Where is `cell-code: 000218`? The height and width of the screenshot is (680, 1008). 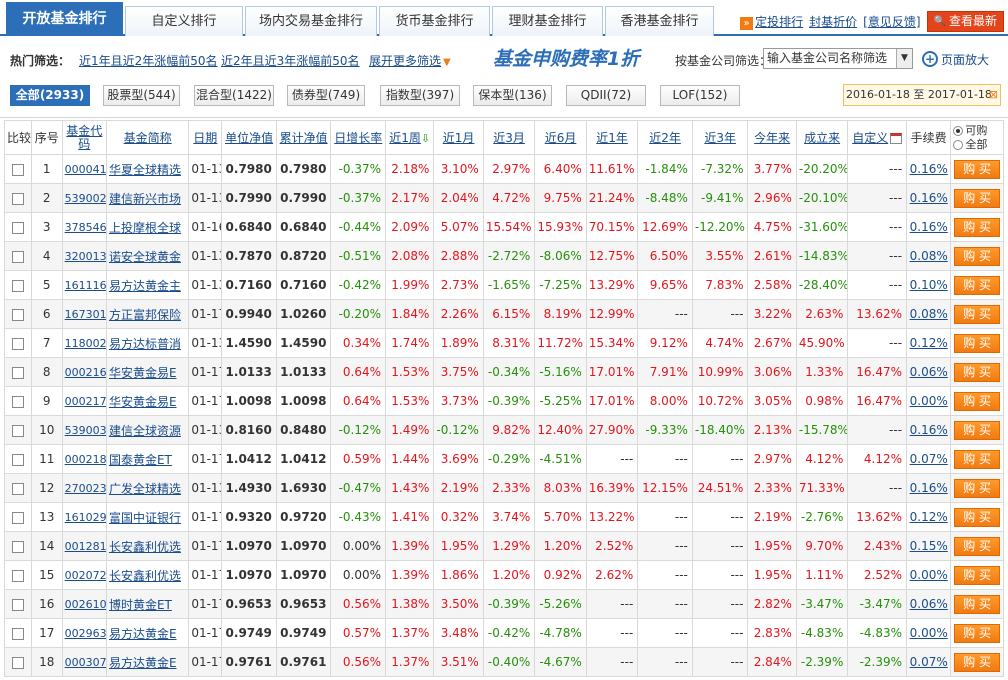 cell-code: 000218 is located at coordinates (84, 459).